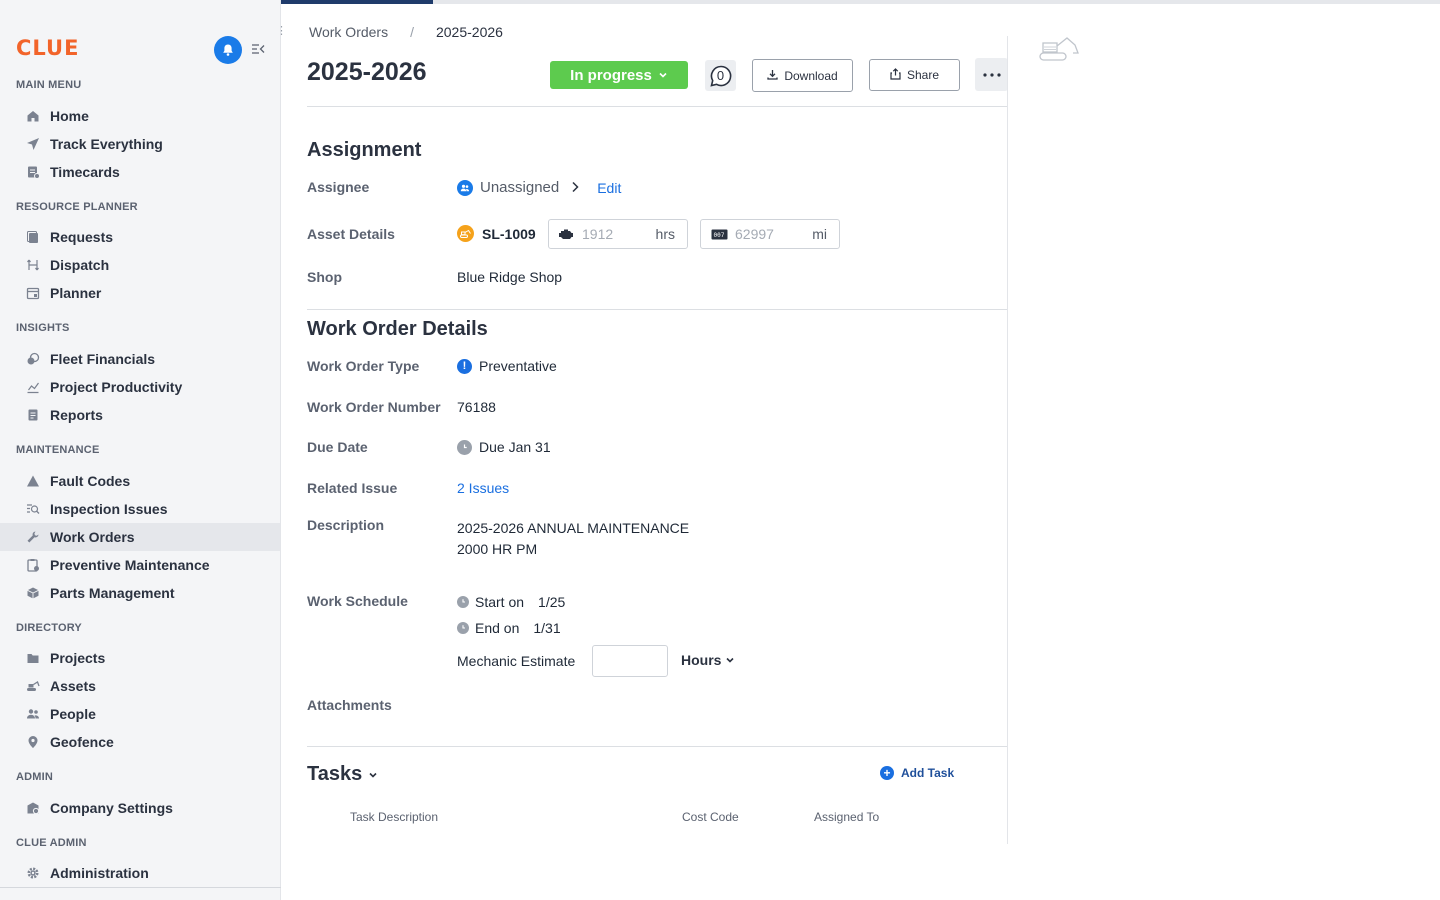  I want to click on breadcrumb: Work Orders / 2025-2026, so click(406, 32).